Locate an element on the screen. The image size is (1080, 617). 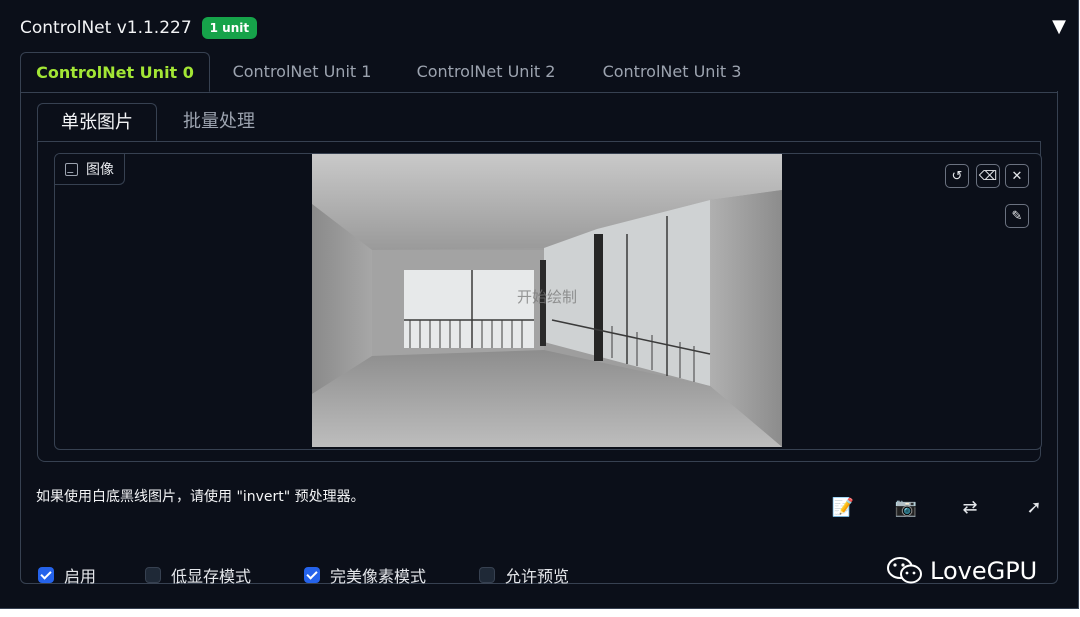
allow-preview-checkbox: 允许预览 is located at coordinates (524, 575).